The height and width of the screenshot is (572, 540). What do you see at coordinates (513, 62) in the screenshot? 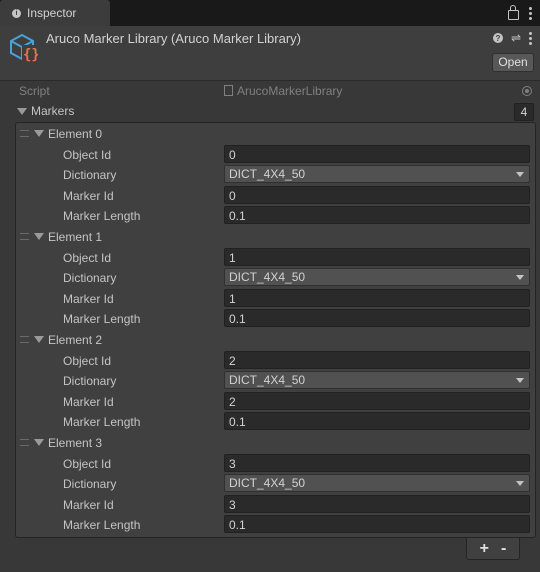
I see `open-button: Open` at bounding box center [513, 62].